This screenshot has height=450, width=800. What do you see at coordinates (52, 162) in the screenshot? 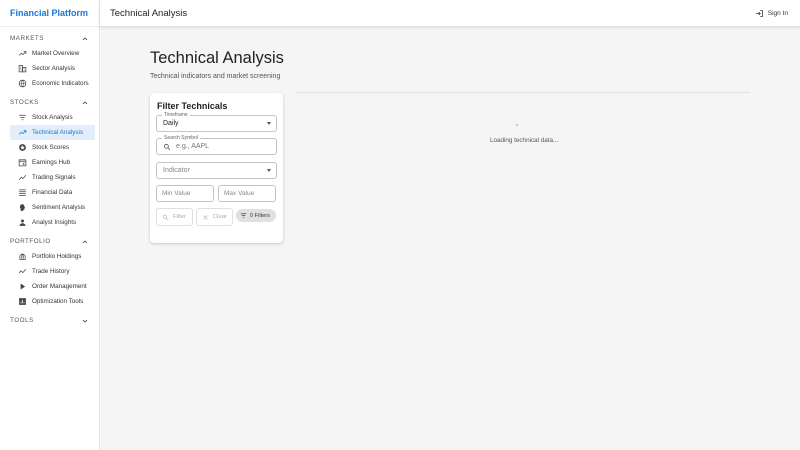
I see `sidebar-item-earnings-hub: Earnings Hub` at bounding box center [52, 162].